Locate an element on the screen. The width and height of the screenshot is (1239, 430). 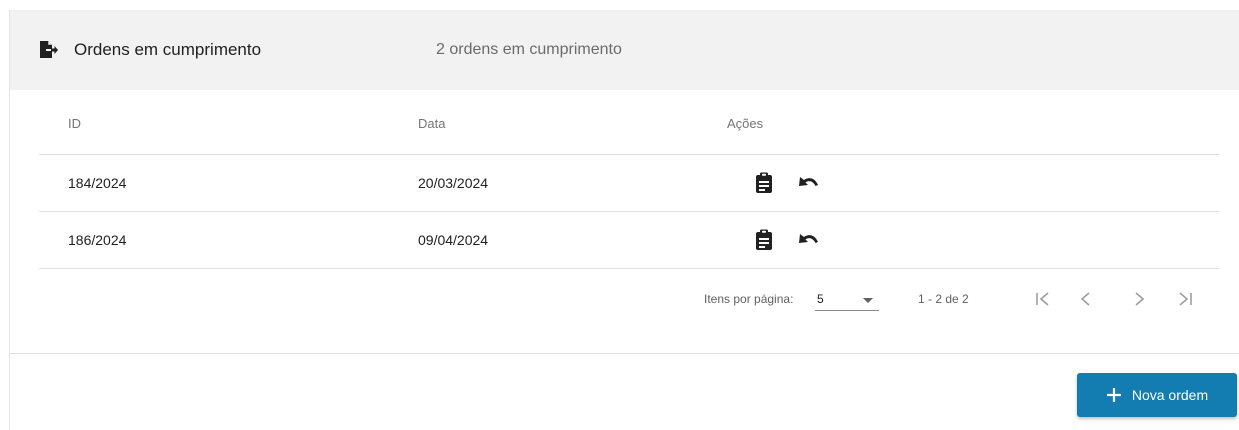
page-range-label: 1 - 2 de 2 is located at coordinates (943, 299).